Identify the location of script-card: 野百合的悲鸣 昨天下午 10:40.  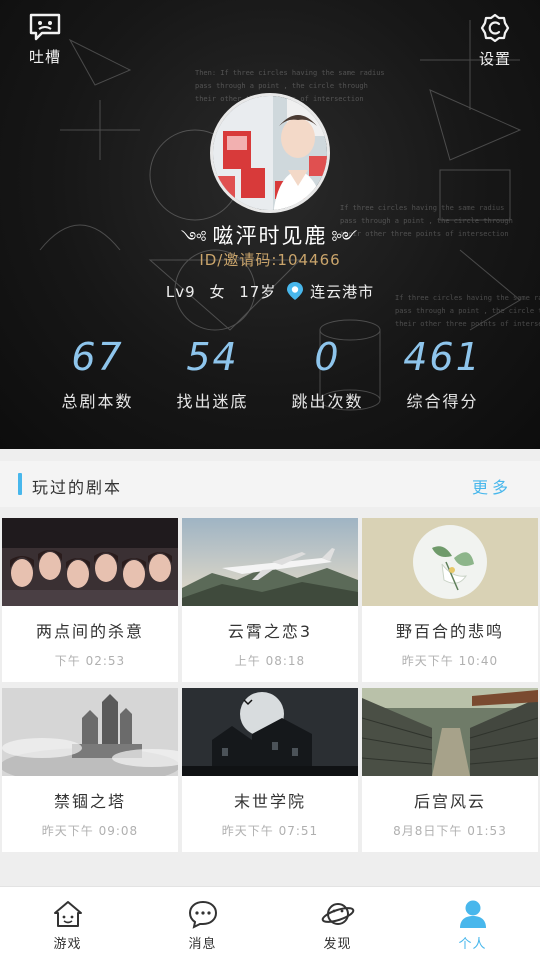
(450, 600).